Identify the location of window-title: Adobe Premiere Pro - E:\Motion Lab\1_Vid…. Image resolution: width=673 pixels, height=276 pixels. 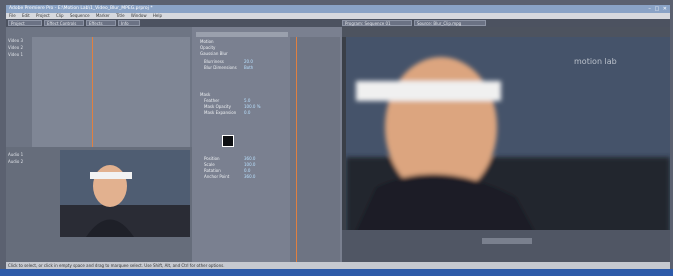
(81, 8).